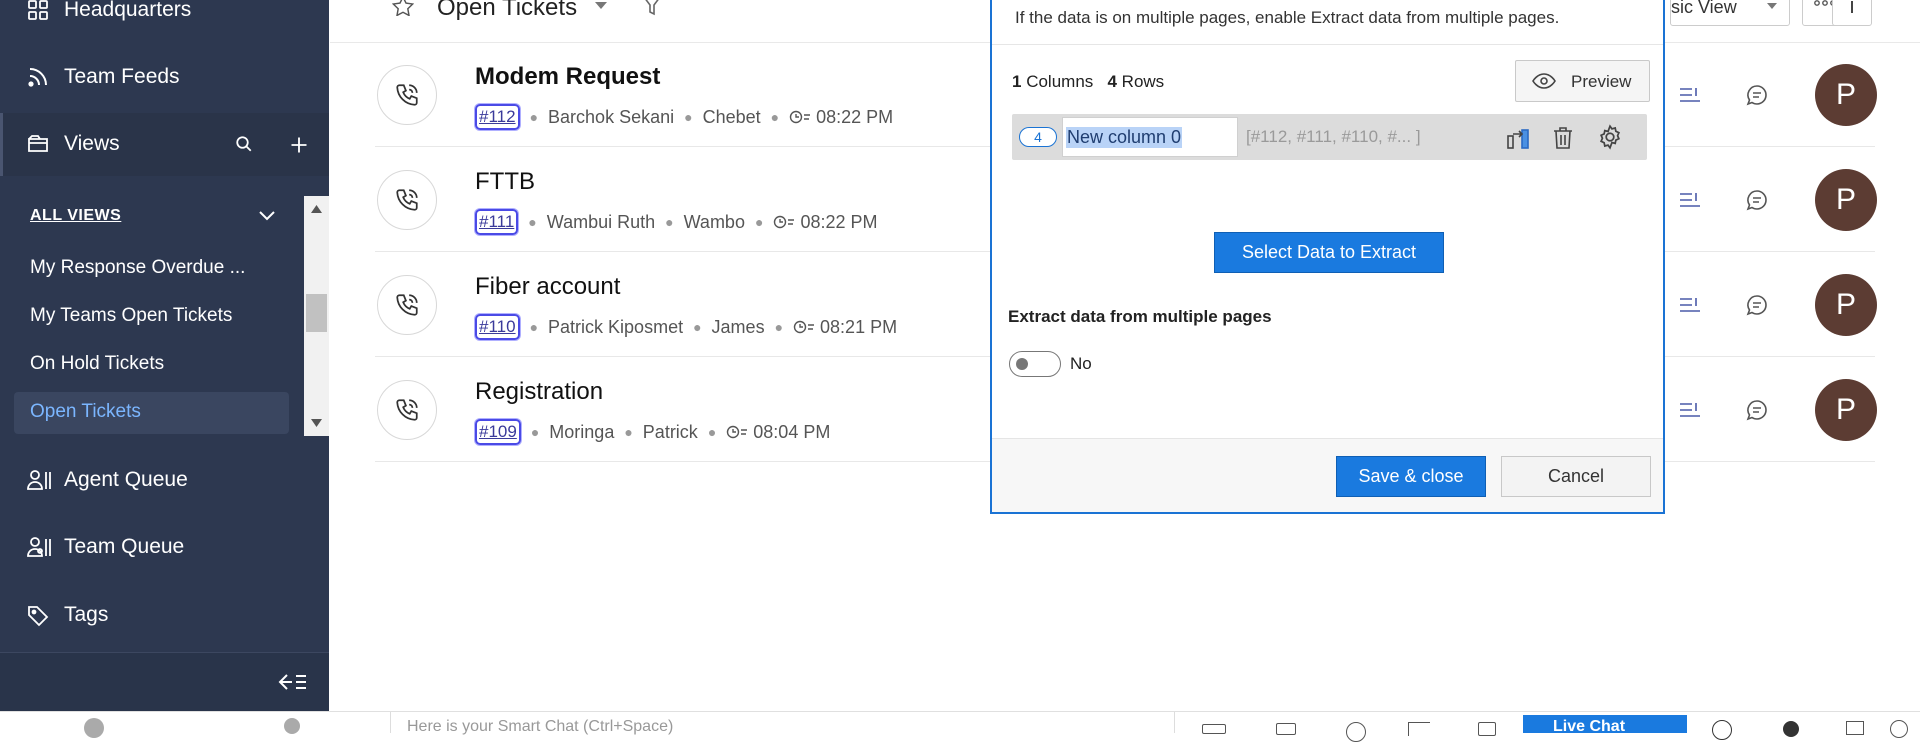 The width and height of the screenshot is (1920, 742). I want to click on add-icon, so click(299, 145).